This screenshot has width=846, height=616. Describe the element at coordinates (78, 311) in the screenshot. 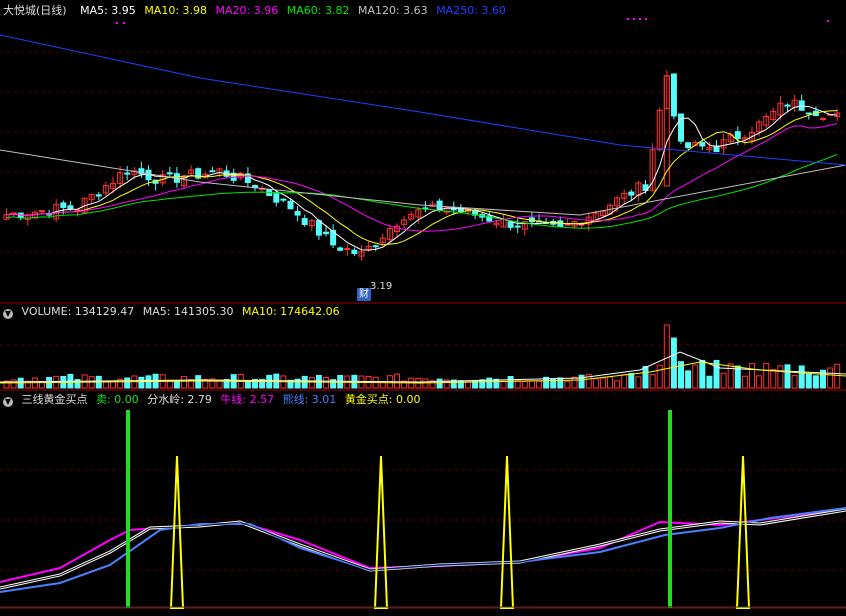

I see `volume-label: VOLUME: 134129.47` at that location.